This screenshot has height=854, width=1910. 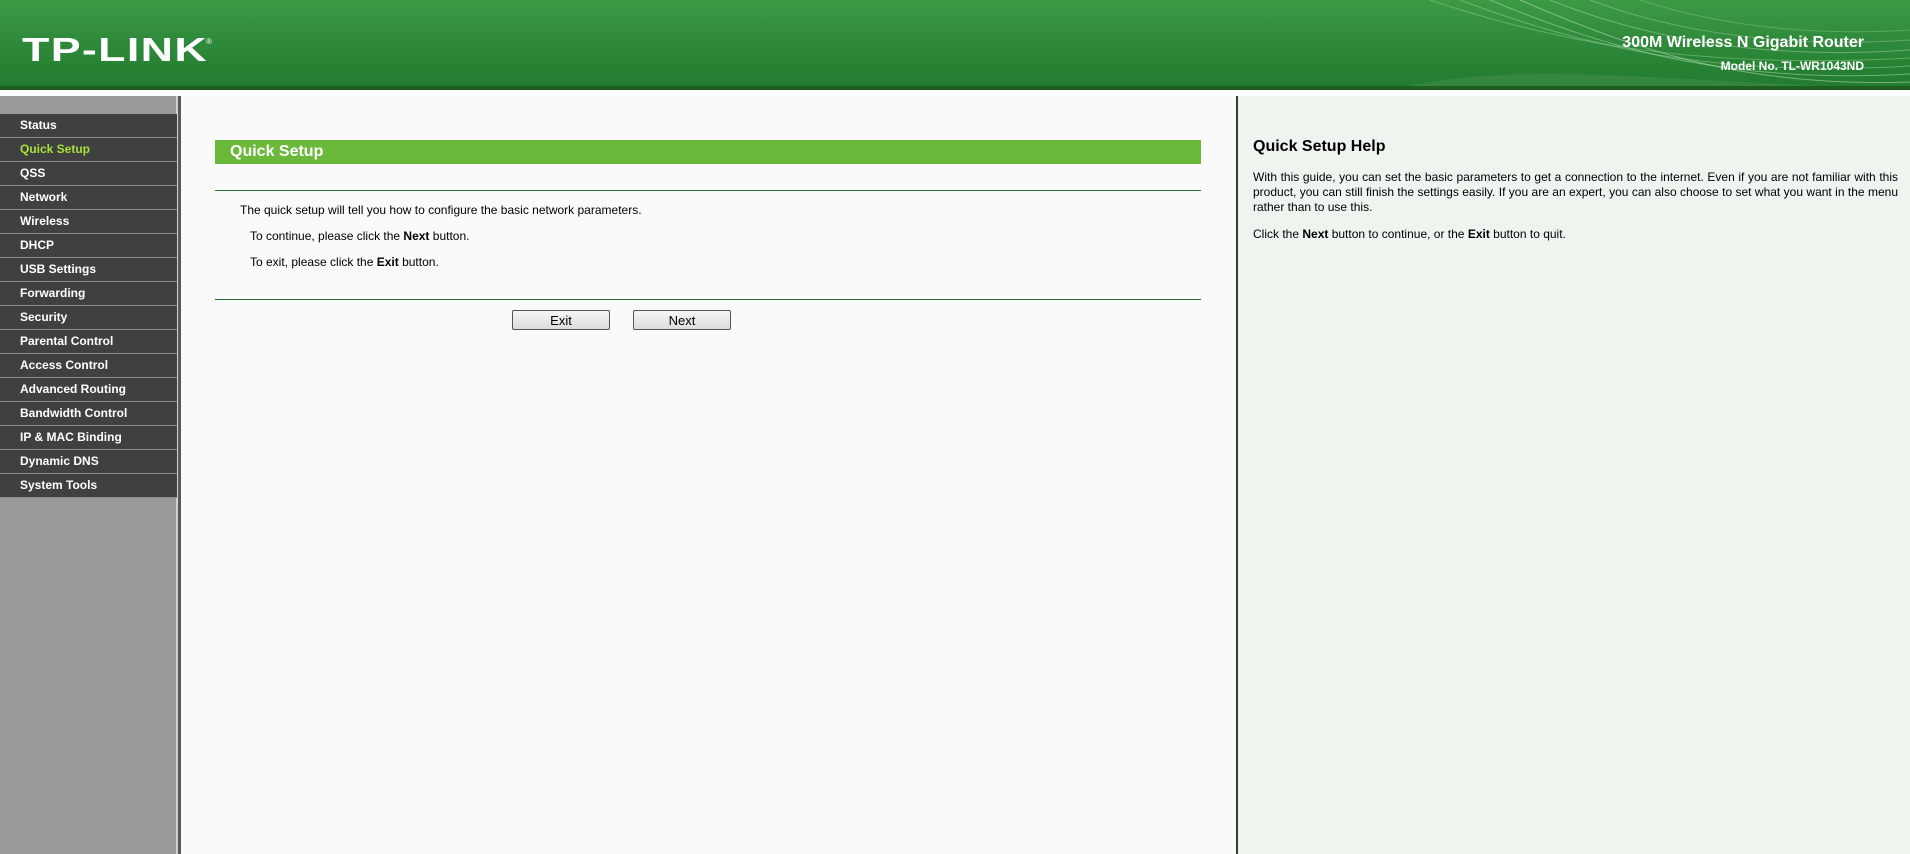 I want to click on exit-prefix: To exit, please click the, so click(x=313, y=262).